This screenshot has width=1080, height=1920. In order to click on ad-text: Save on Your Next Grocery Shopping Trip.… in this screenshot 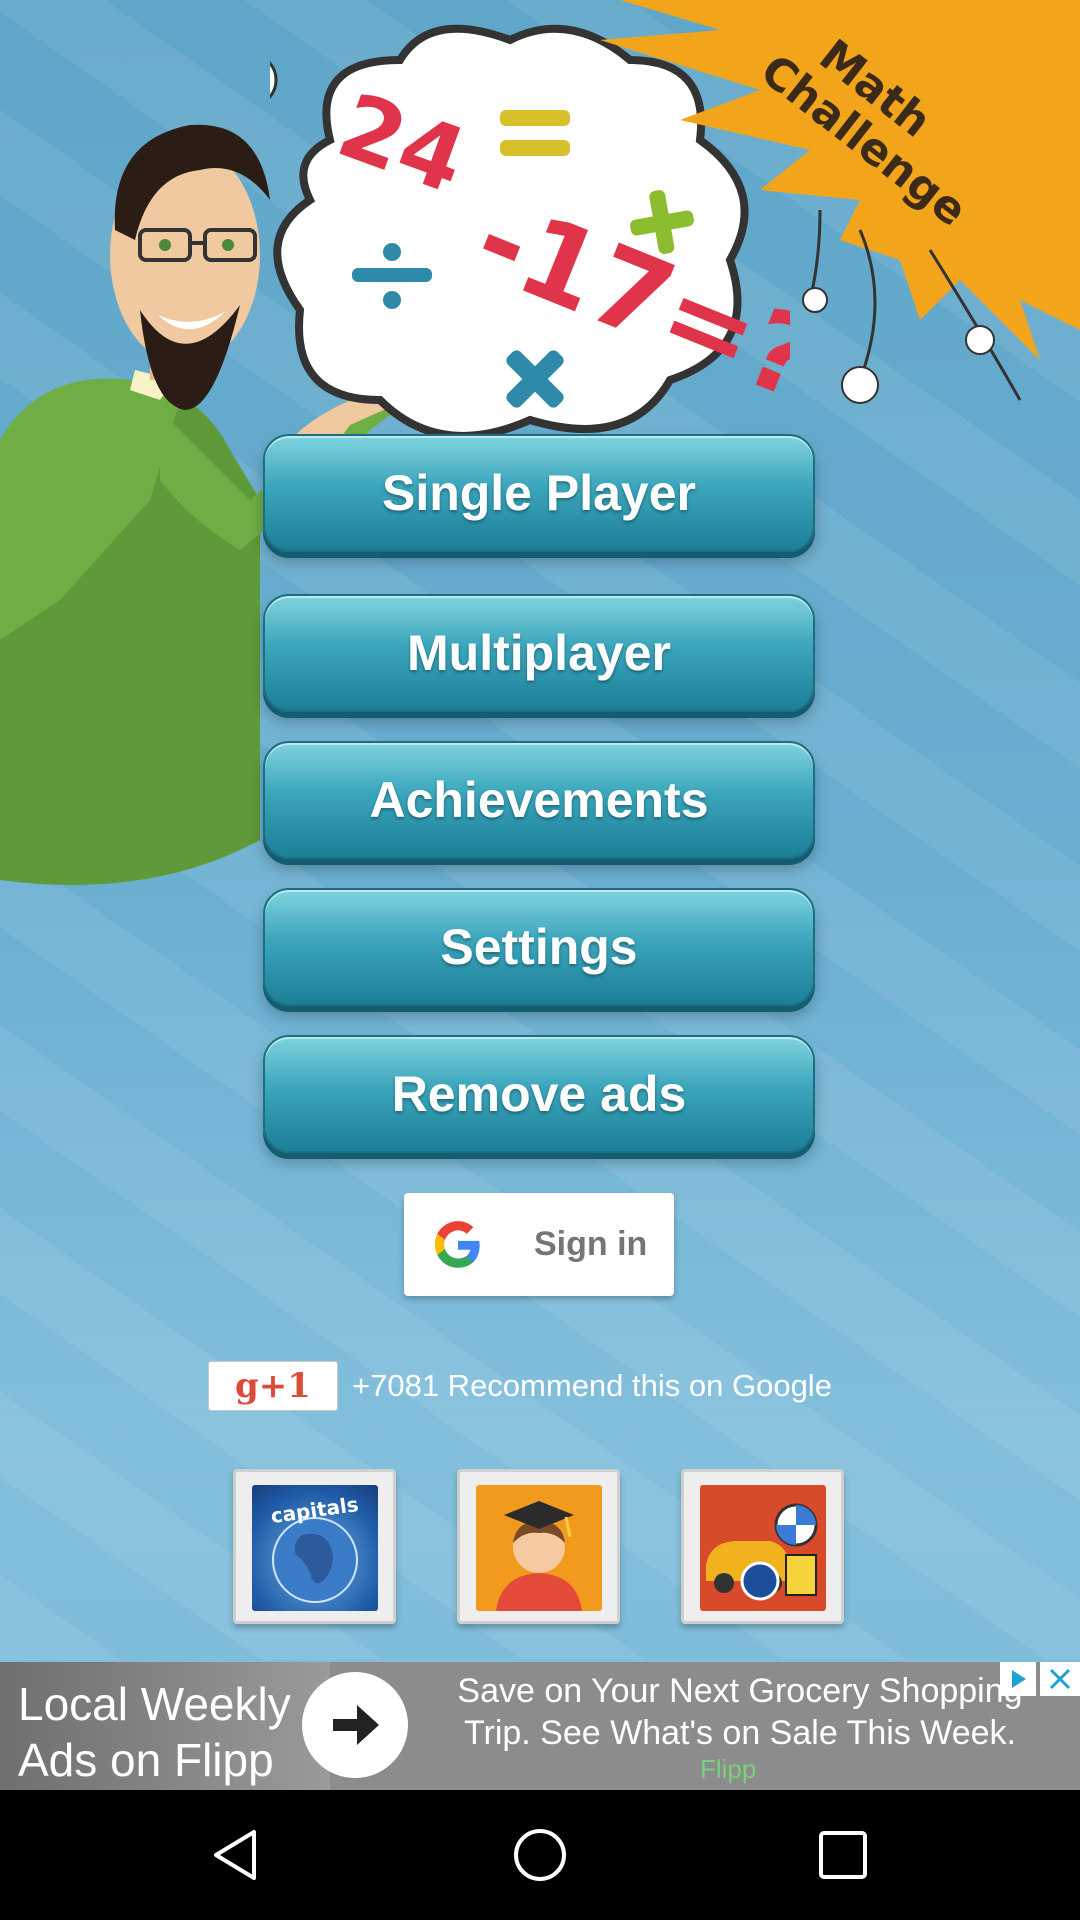, I will do `click(740, 1712)`.